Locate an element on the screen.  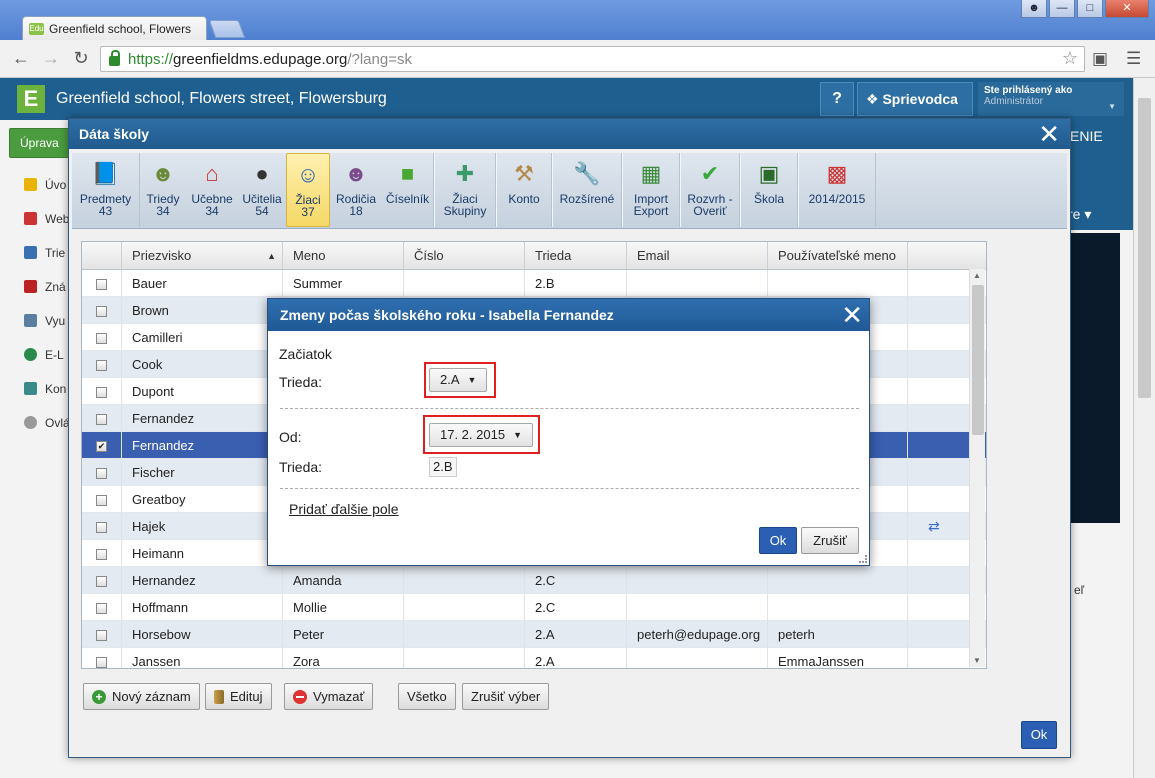
from-date-dropdown: 17. 2. 2015 ▼ is located at coordinates (481, 435).